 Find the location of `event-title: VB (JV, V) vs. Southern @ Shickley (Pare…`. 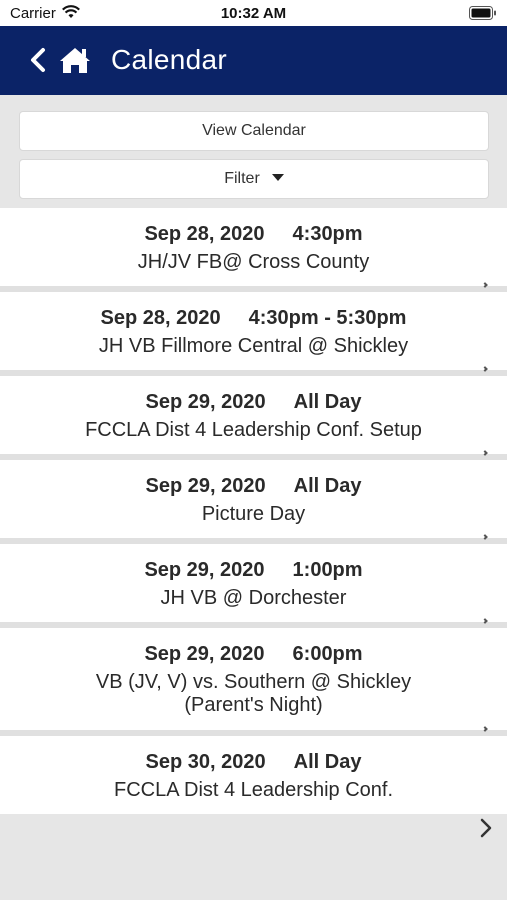

event-title: VB (JV, V) vs. Southern @ Shickley (Pare… is located at coordinates (253, 693).